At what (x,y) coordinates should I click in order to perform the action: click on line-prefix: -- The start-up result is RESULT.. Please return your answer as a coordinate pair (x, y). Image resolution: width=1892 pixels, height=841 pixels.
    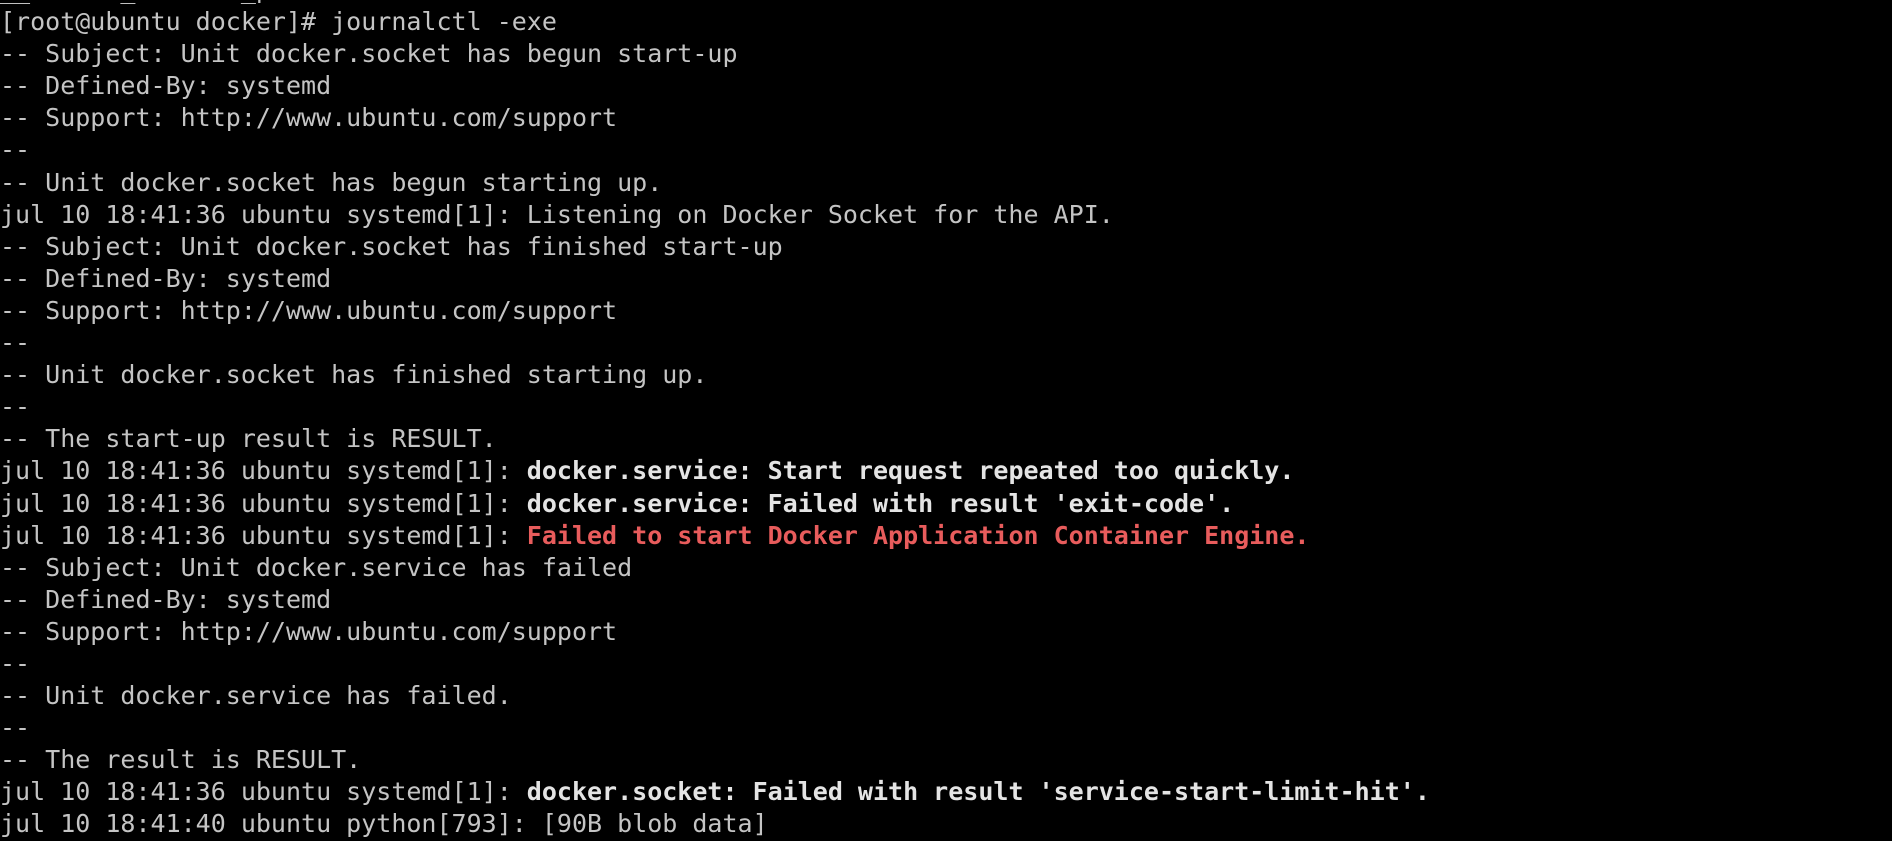
    Looking at the image, I should click on (248, 439).